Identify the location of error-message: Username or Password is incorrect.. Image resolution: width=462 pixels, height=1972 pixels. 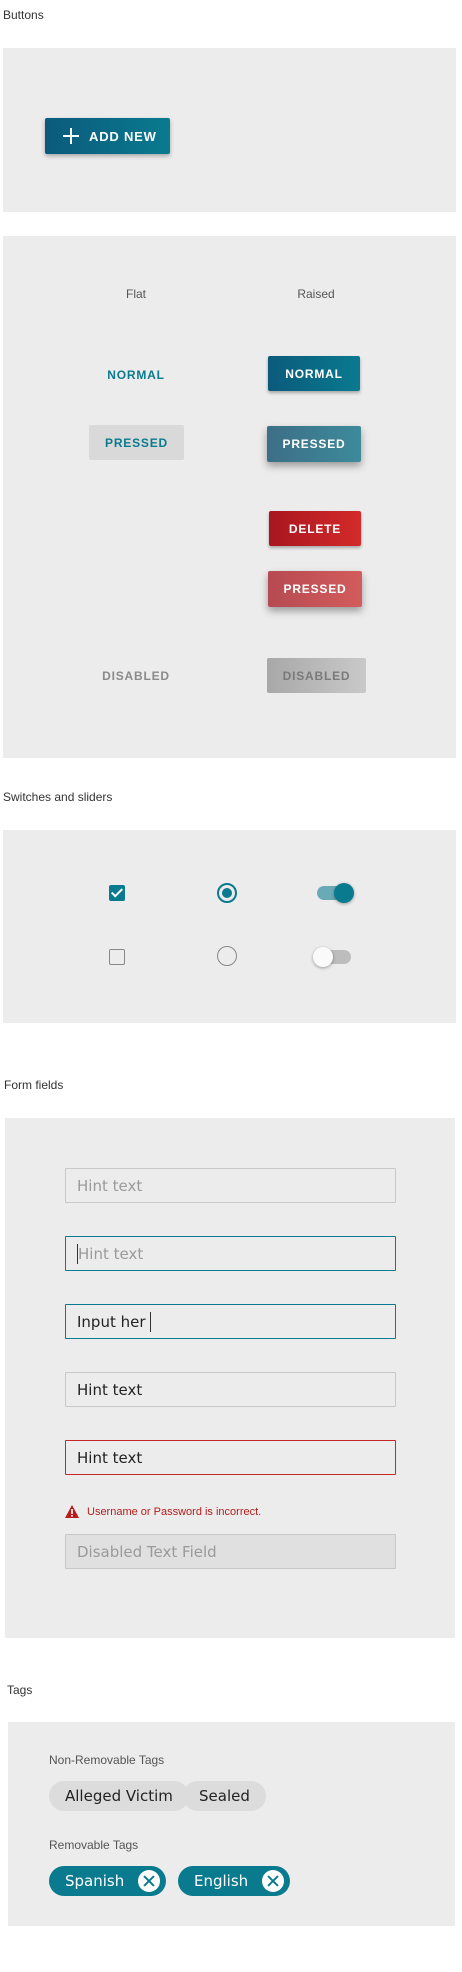
(163, 1511).